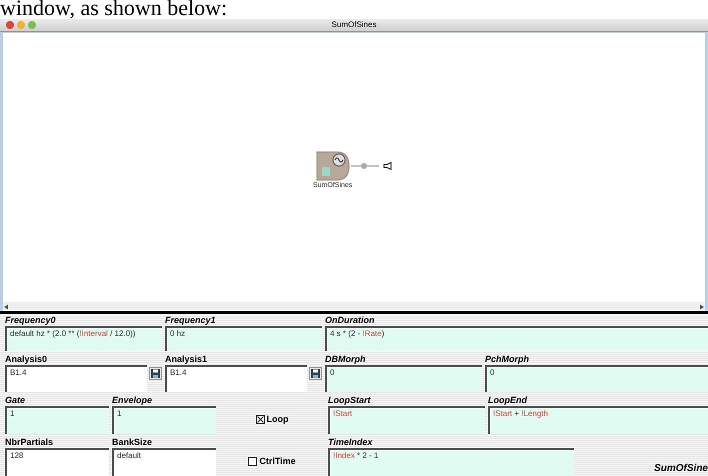 This screenshot has width=708, height=476. Describe the element at coordinates (10, 25) in the screenshot. I see `close-button` at that location.